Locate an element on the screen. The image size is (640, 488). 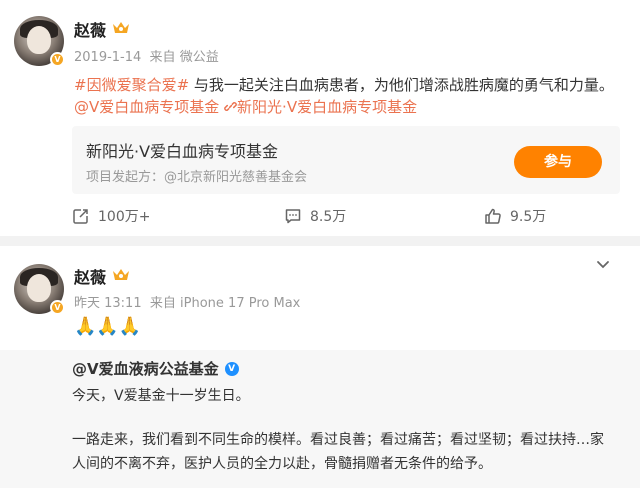
source-prefix: 来自 is located at coordinates (162, 57).